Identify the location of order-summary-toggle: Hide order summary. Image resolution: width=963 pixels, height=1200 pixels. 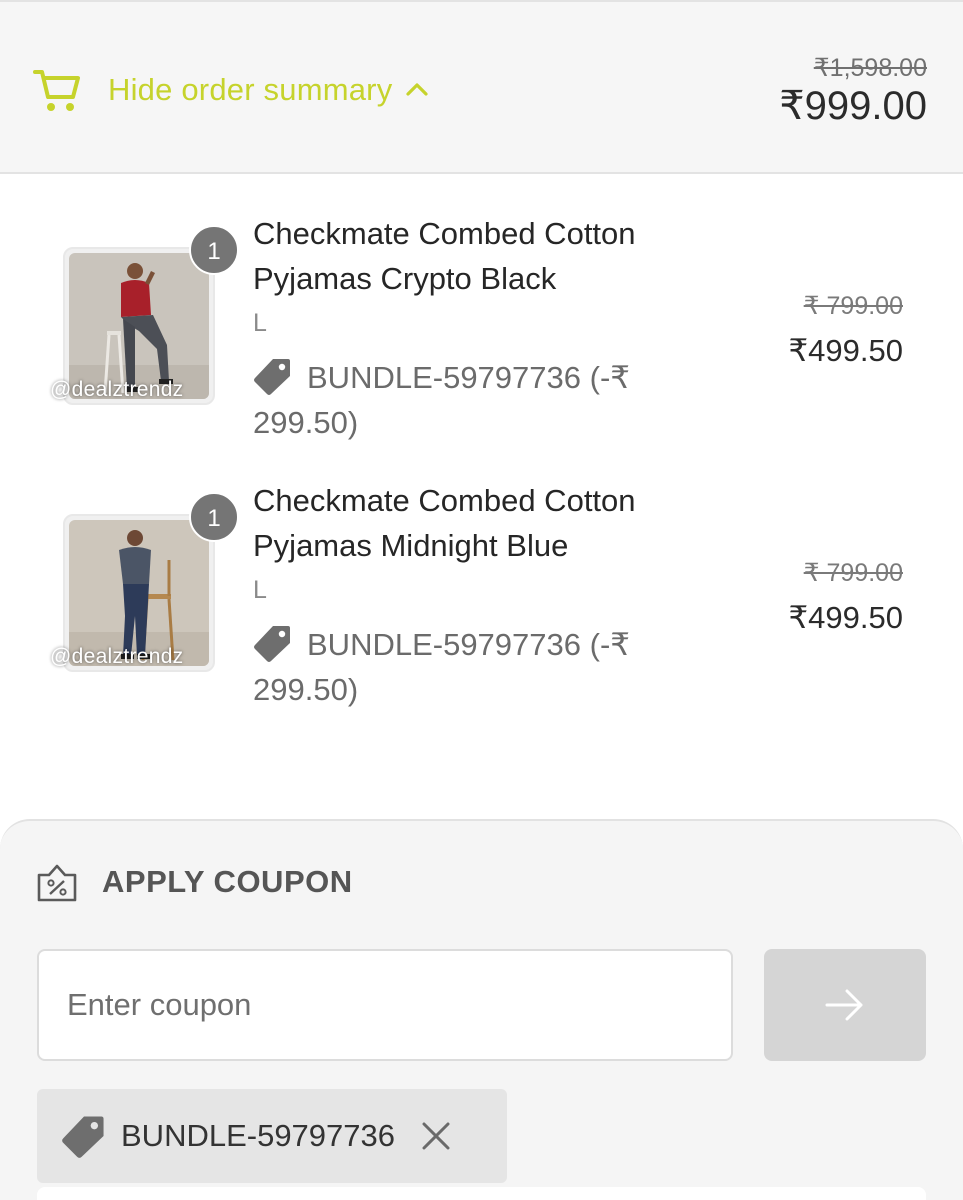
(231, 90).